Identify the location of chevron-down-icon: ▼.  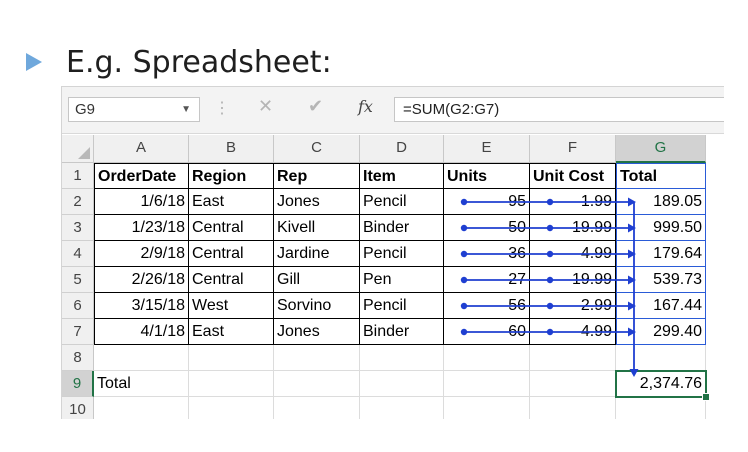
(186, 109).